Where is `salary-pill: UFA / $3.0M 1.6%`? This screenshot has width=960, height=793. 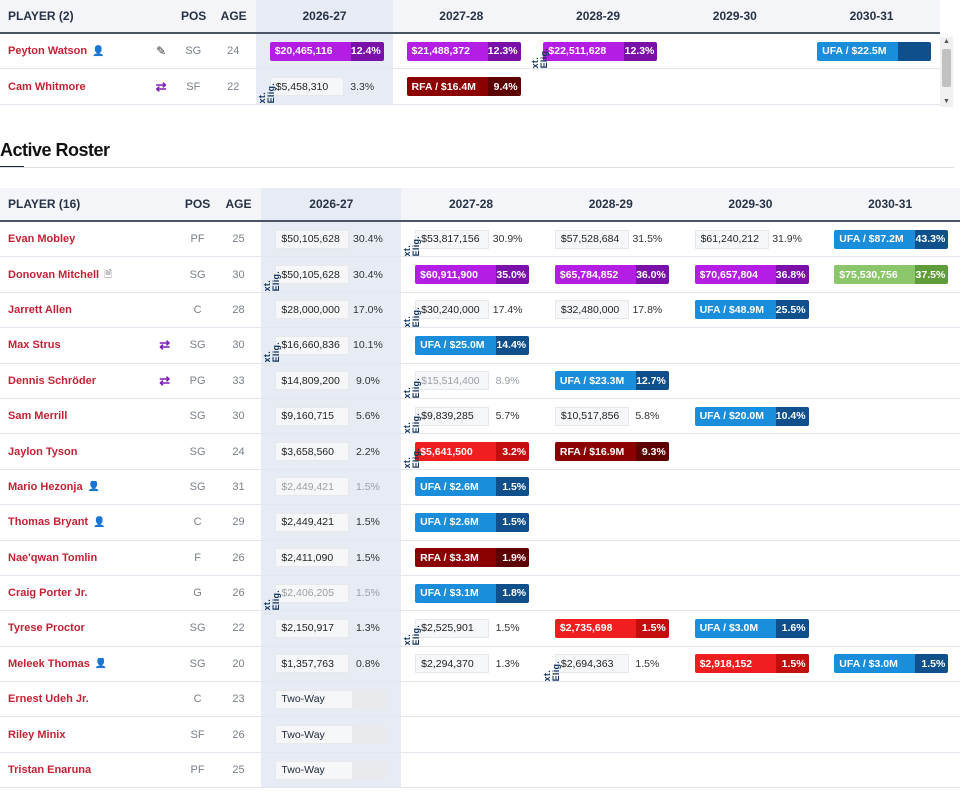 salary-pill: UFA / $3.0M 1.6% is located at coordinates (751, 628).